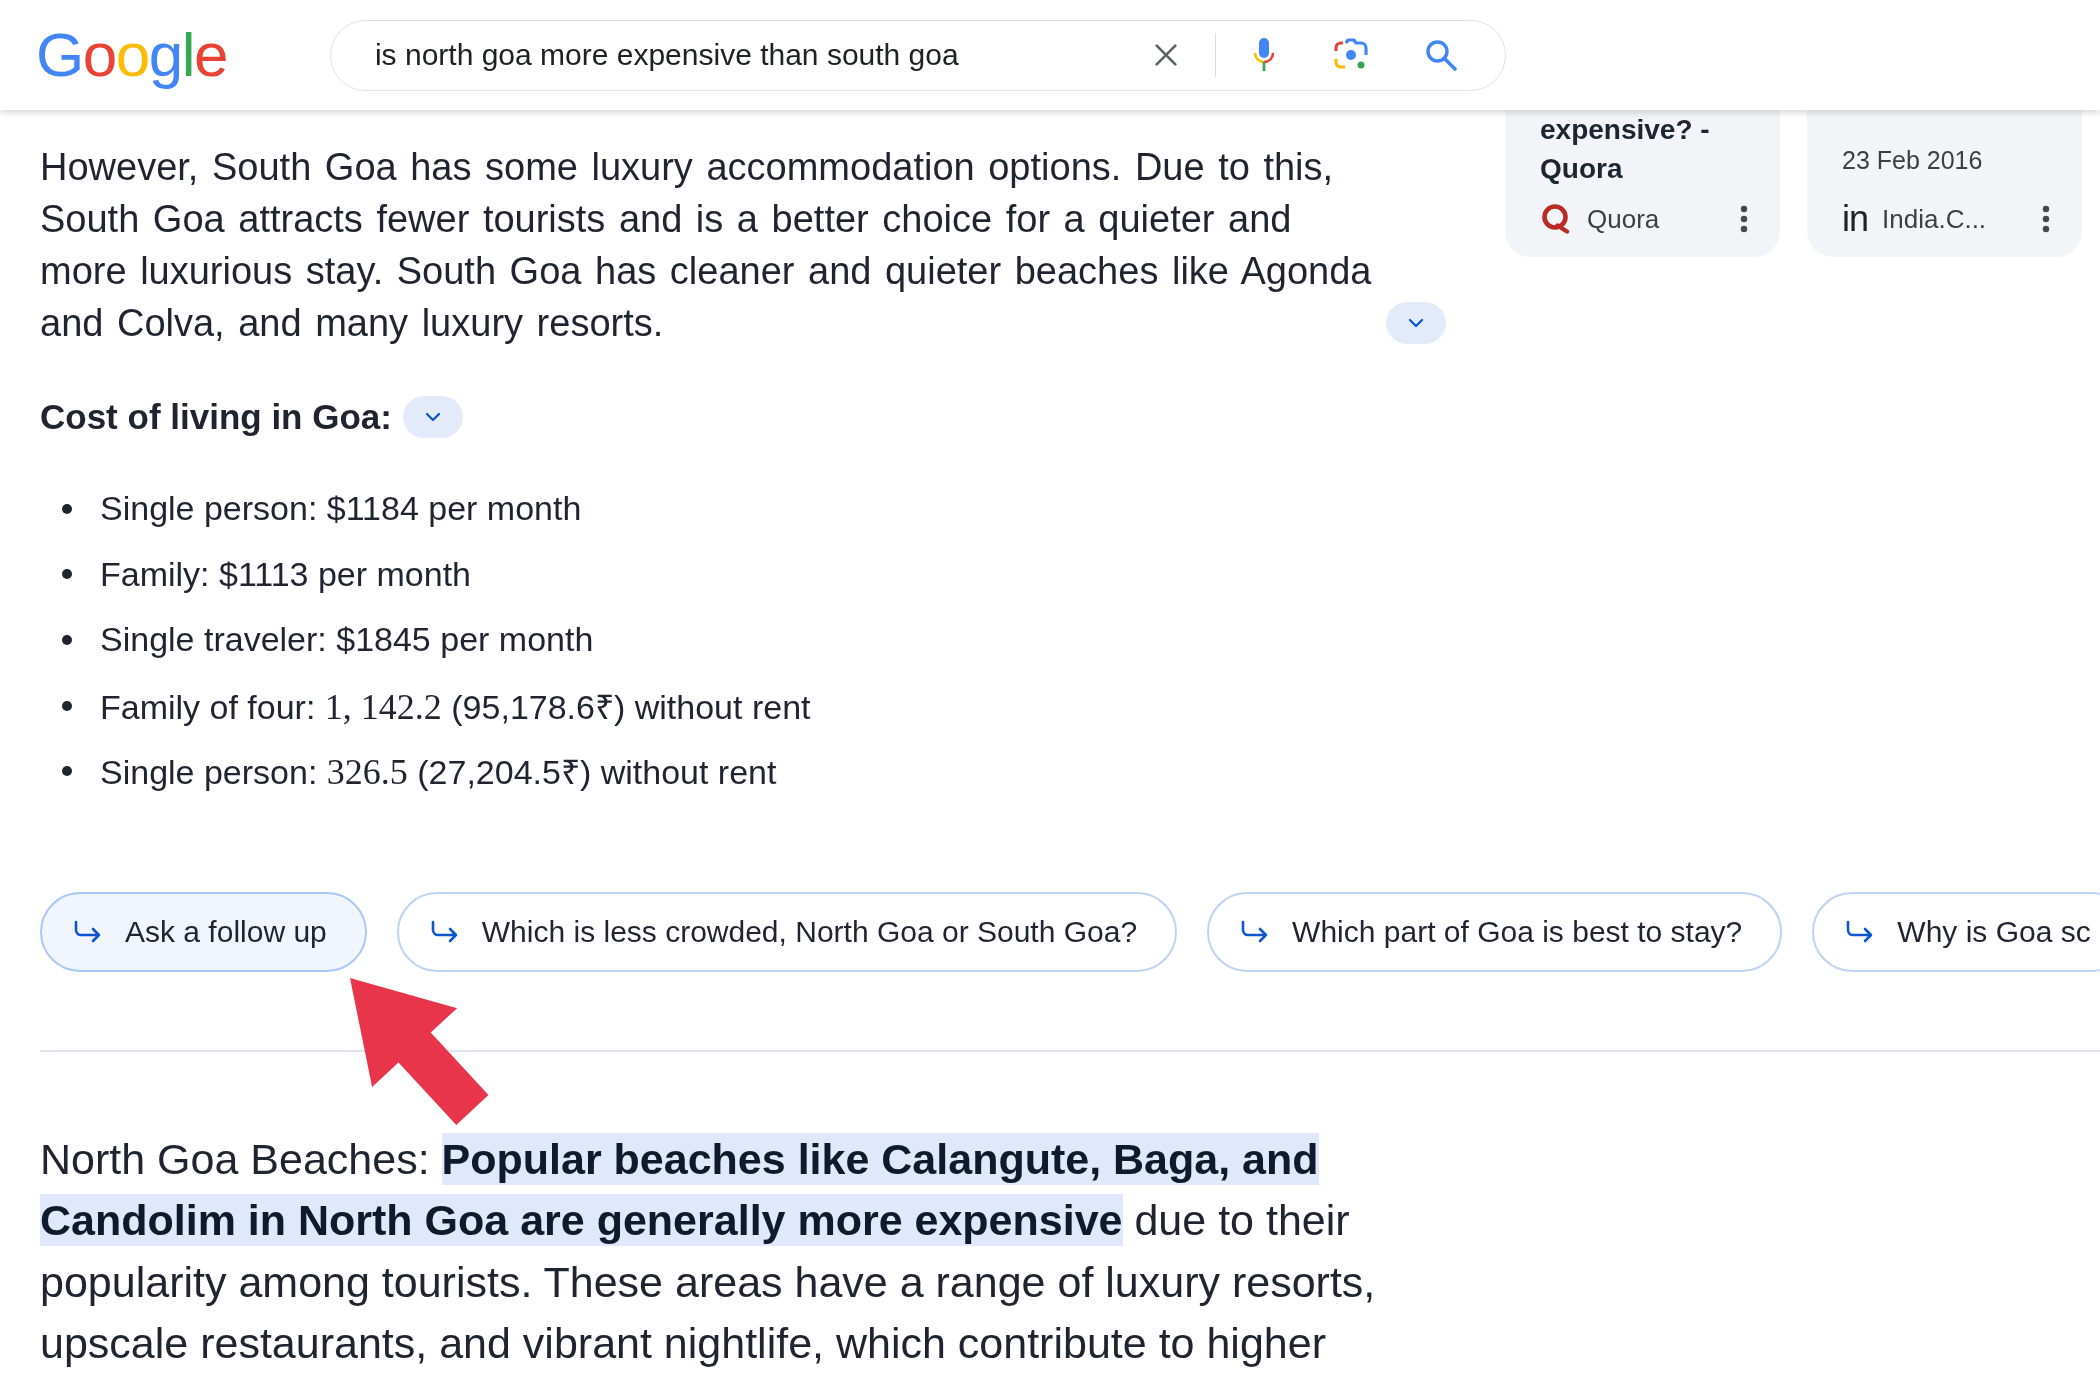 The image size is (2100, 1400). Describe the element at coordinates (1263, 55) in the screenshot. I see `microphone-icon` at that location.